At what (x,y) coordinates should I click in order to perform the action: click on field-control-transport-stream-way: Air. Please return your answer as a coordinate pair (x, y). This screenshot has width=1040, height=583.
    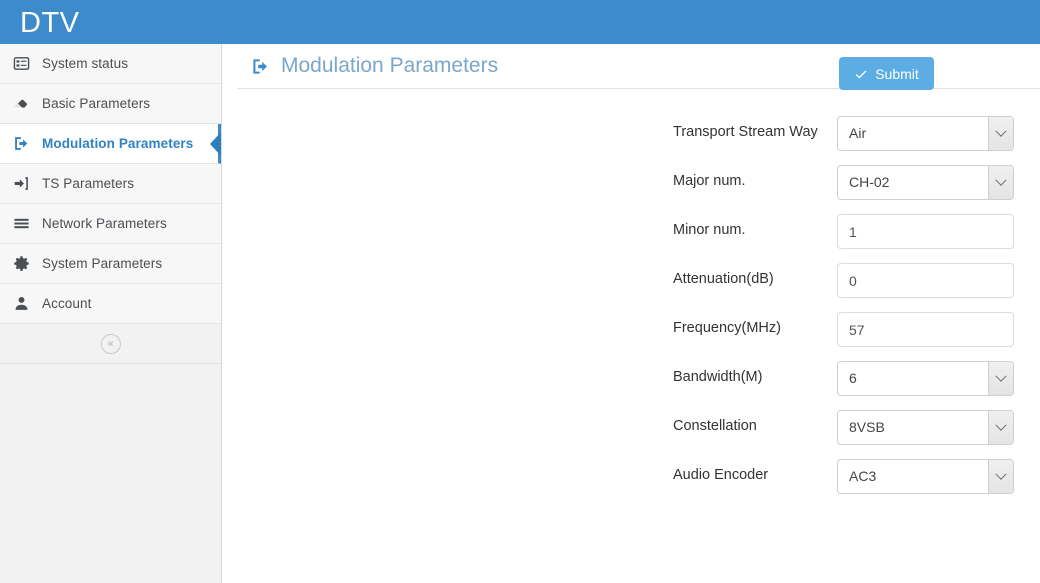
    Looking at the image, I should click on (925, 133).